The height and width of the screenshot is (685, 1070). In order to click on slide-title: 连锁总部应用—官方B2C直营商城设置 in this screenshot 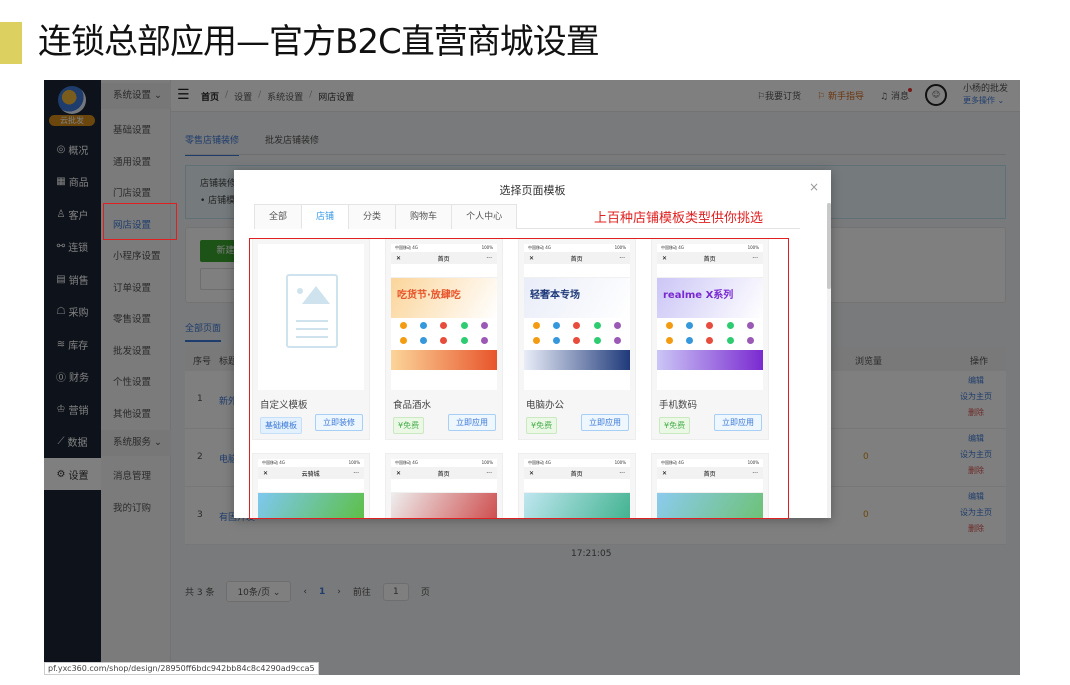, I will do `click(319, 42)`.